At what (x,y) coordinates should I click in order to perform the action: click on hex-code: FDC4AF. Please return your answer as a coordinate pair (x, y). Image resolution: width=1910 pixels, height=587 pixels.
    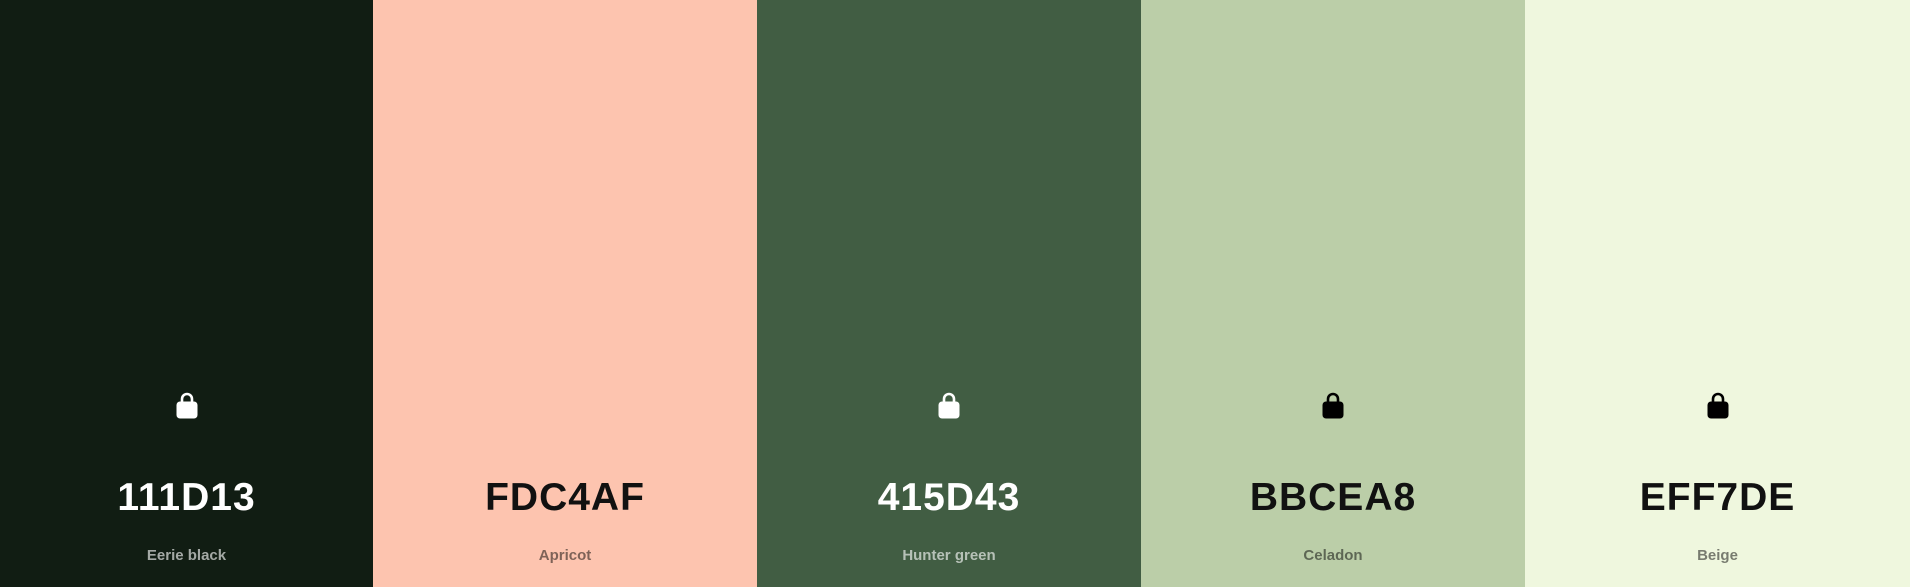
    Looking at the image, I should click on (565, 498).